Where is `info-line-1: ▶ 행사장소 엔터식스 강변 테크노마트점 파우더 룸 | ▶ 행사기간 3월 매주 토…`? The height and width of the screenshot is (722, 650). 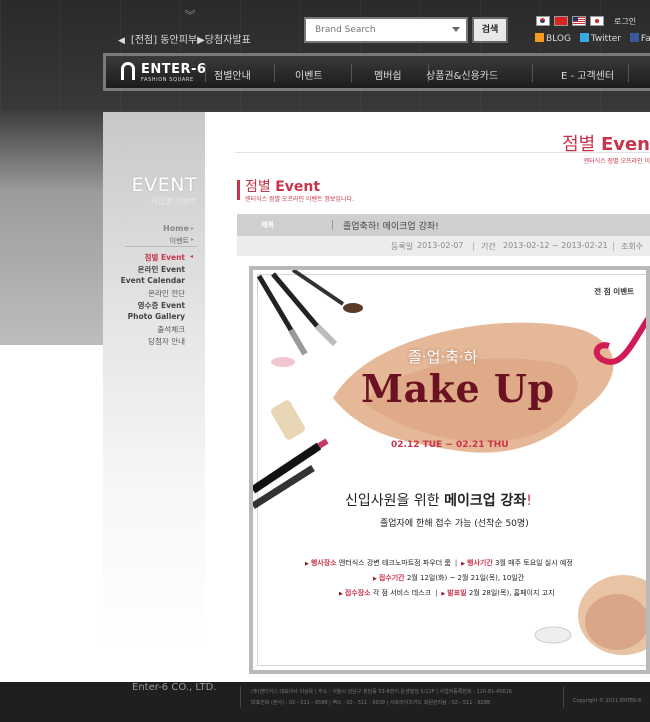 info-line-1: ▶ 행사장소 엔터식스 강변 테크노마트점 파우더 룸 | ▶ 행사기간 3월 매주 토… is located at coordinates (439, 563).